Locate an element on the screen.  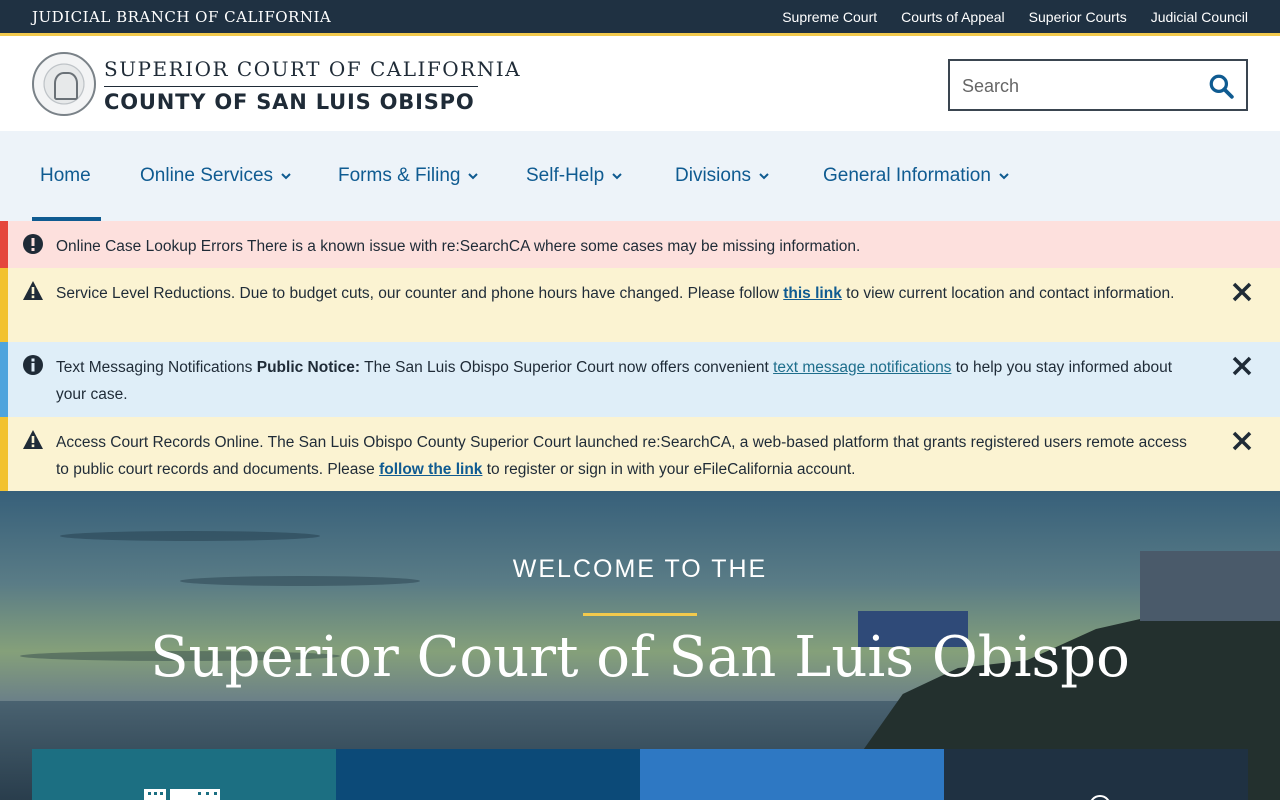
this-link: this link is located at coordinates (812, 293).